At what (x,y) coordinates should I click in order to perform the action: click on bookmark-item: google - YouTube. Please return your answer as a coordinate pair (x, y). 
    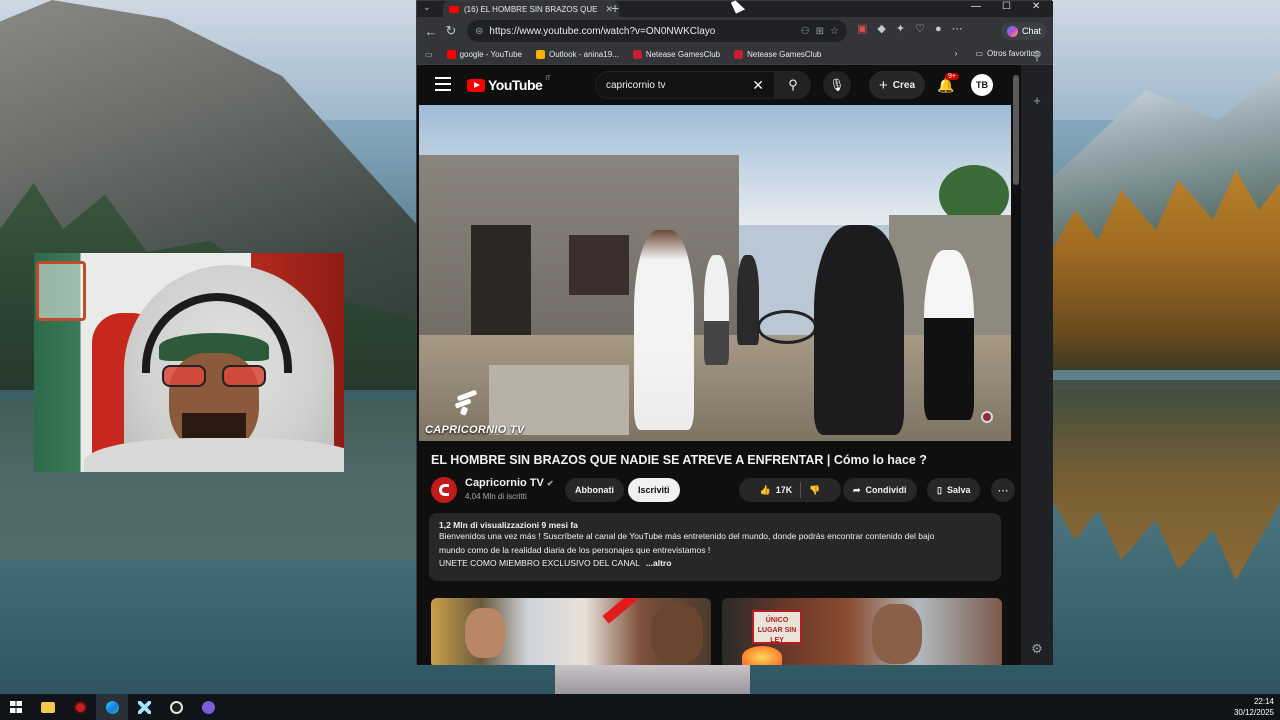
    Looking at the image, I should click on (484, 54).